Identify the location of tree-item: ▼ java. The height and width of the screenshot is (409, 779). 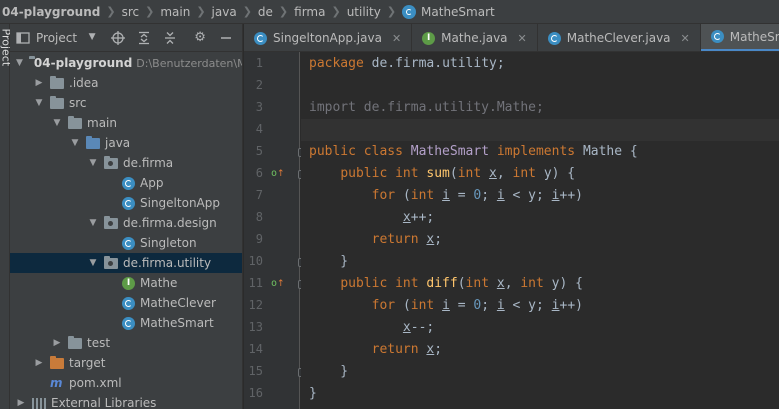
(126, 143).